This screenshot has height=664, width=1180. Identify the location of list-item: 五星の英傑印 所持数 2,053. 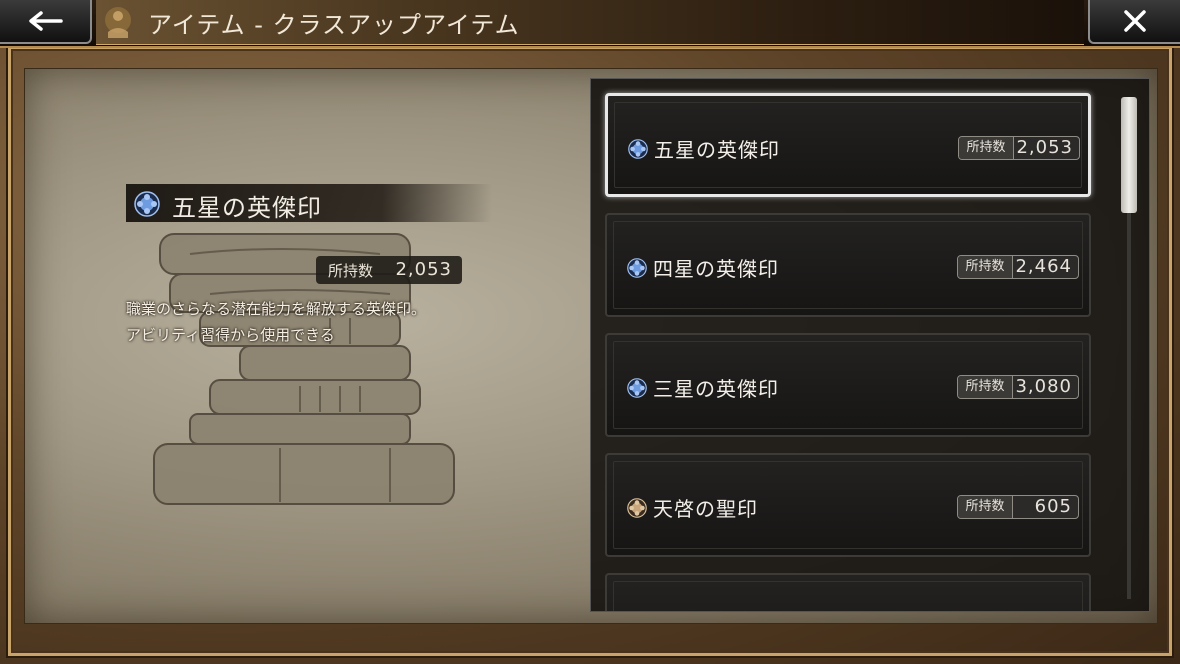
(848, 145).